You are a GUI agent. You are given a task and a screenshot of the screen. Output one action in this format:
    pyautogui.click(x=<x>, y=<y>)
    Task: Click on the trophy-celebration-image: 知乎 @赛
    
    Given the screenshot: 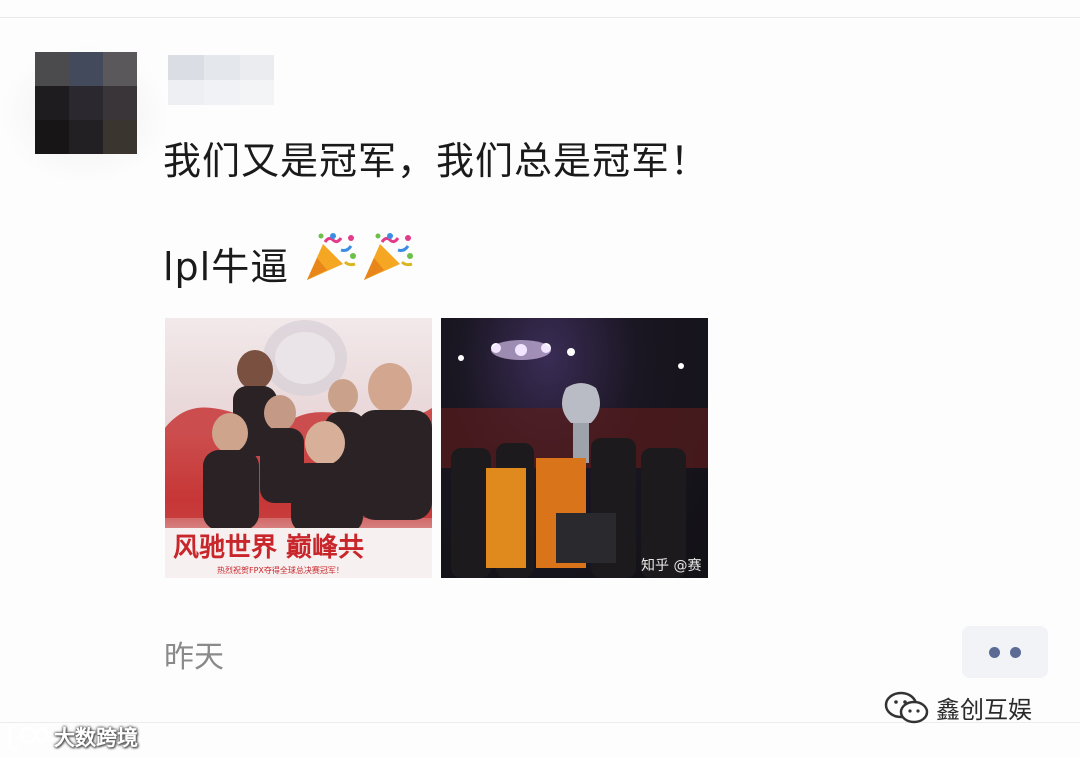 What is the action you would take?
    pyautogui.click(x=574, y=459)
    